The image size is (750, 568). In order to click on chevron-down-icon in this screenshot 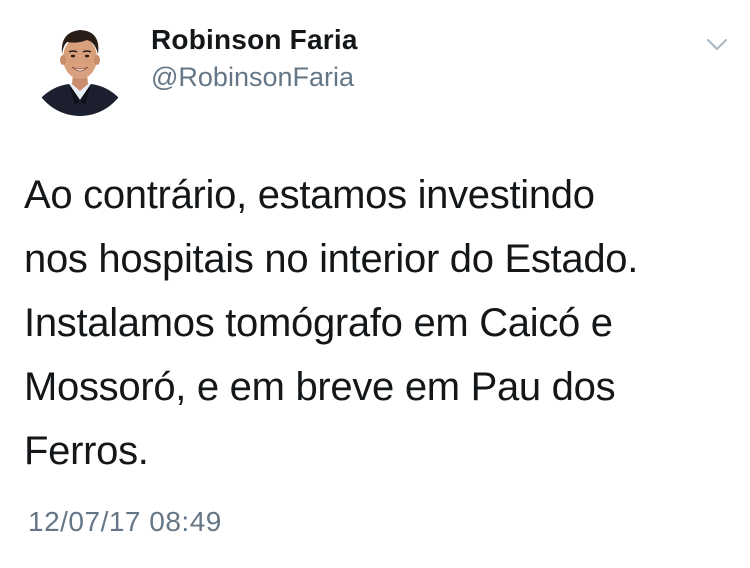, I will do `click(717, 44)`.